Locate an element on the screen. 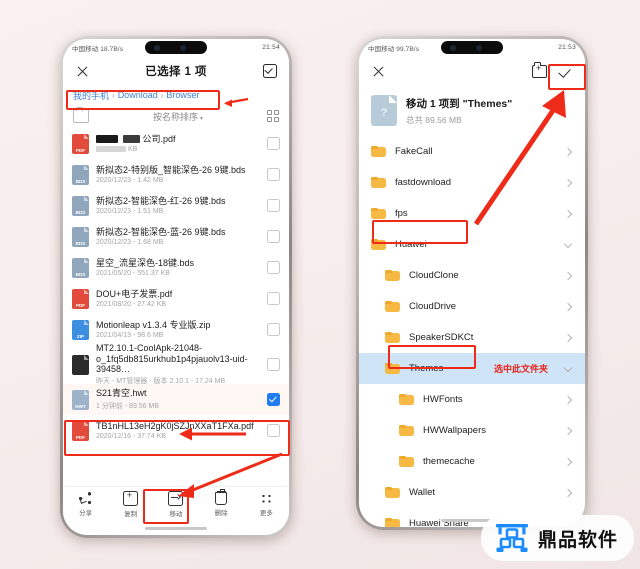 Image resolution: width=640 pixels, height=569 pixels. toolbar-delete-button: 删除 is located at coordinates (221, 503).